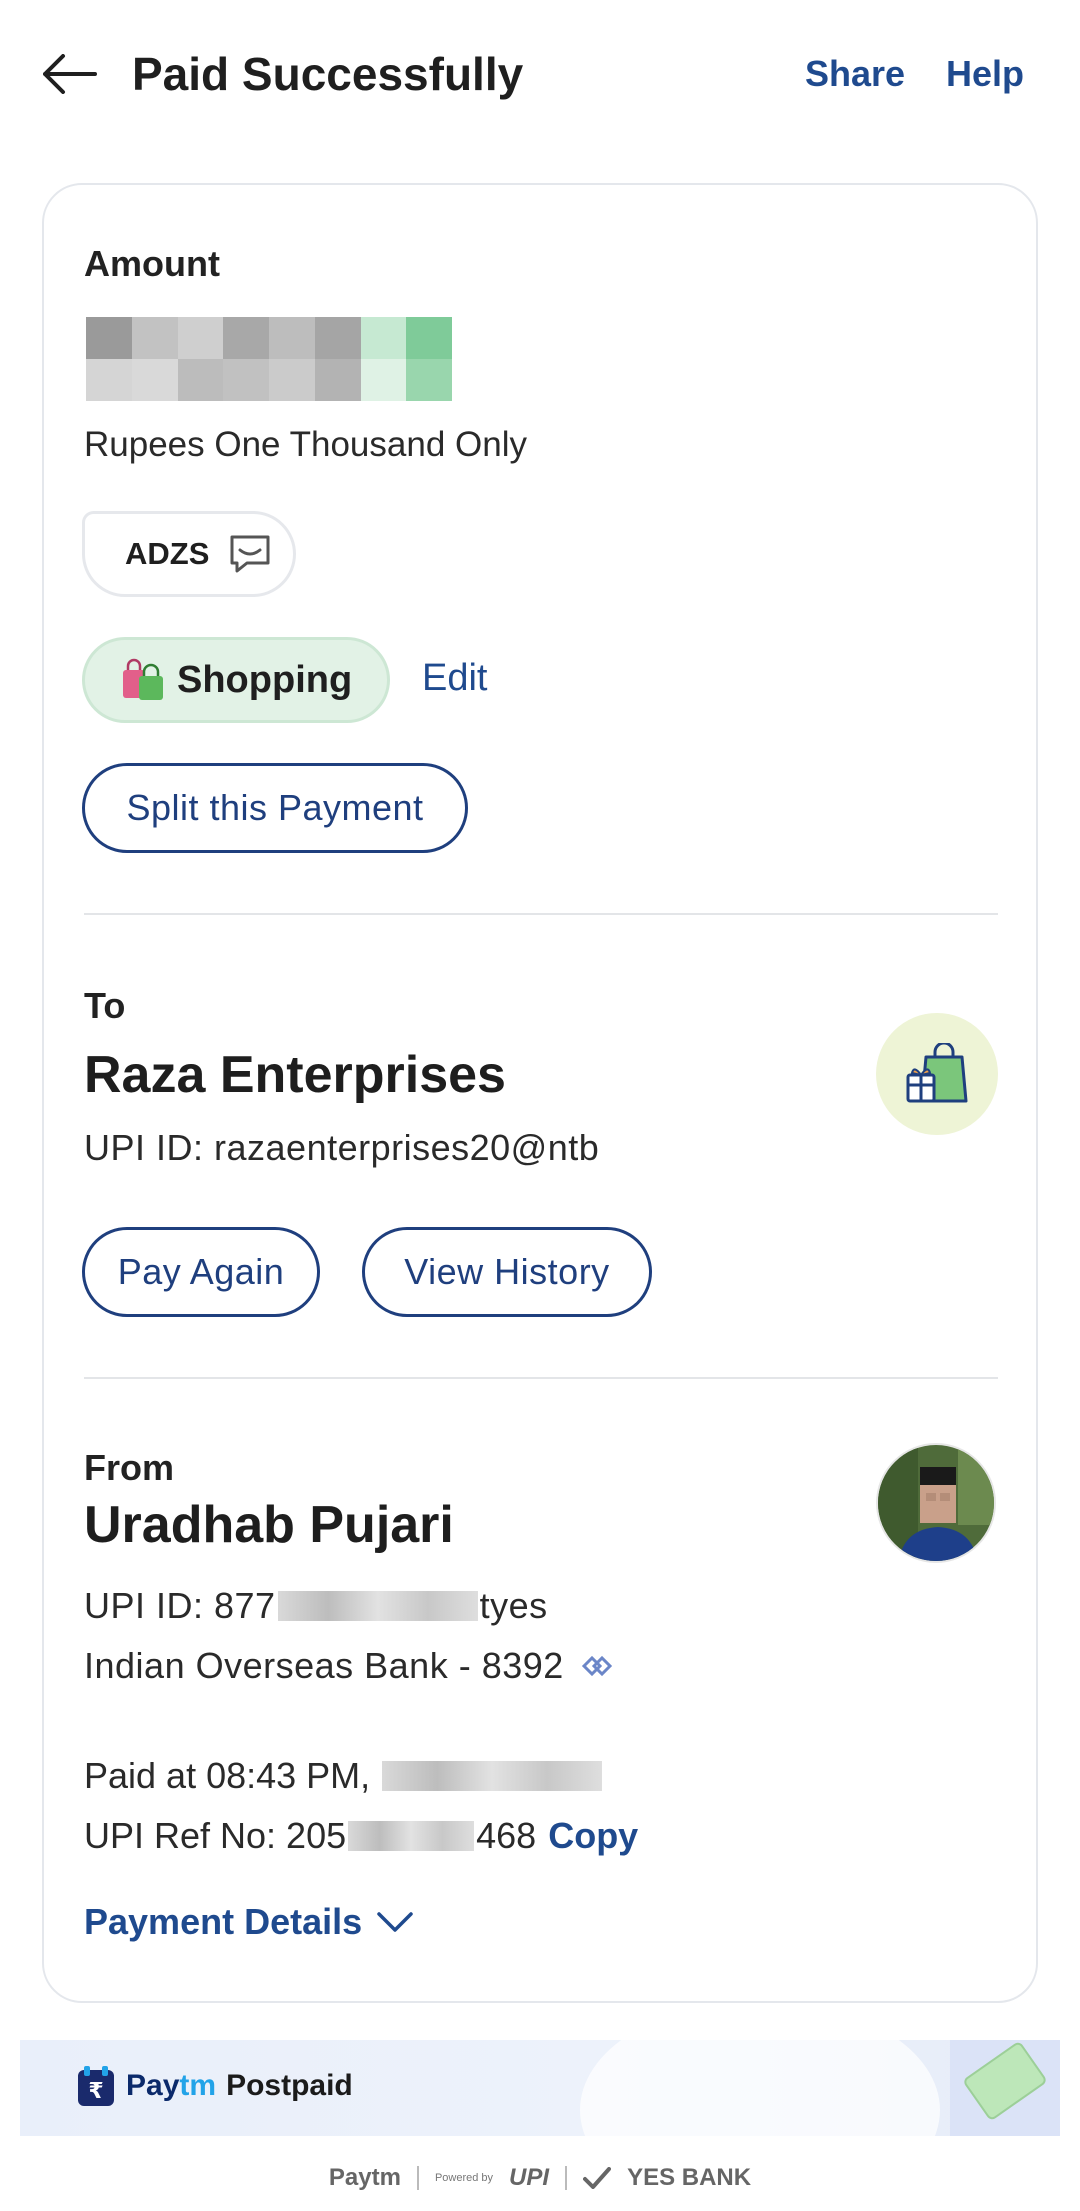 The image size is (1080, 2211). I want to click on category-pill: Shopping, so click(236, 680).